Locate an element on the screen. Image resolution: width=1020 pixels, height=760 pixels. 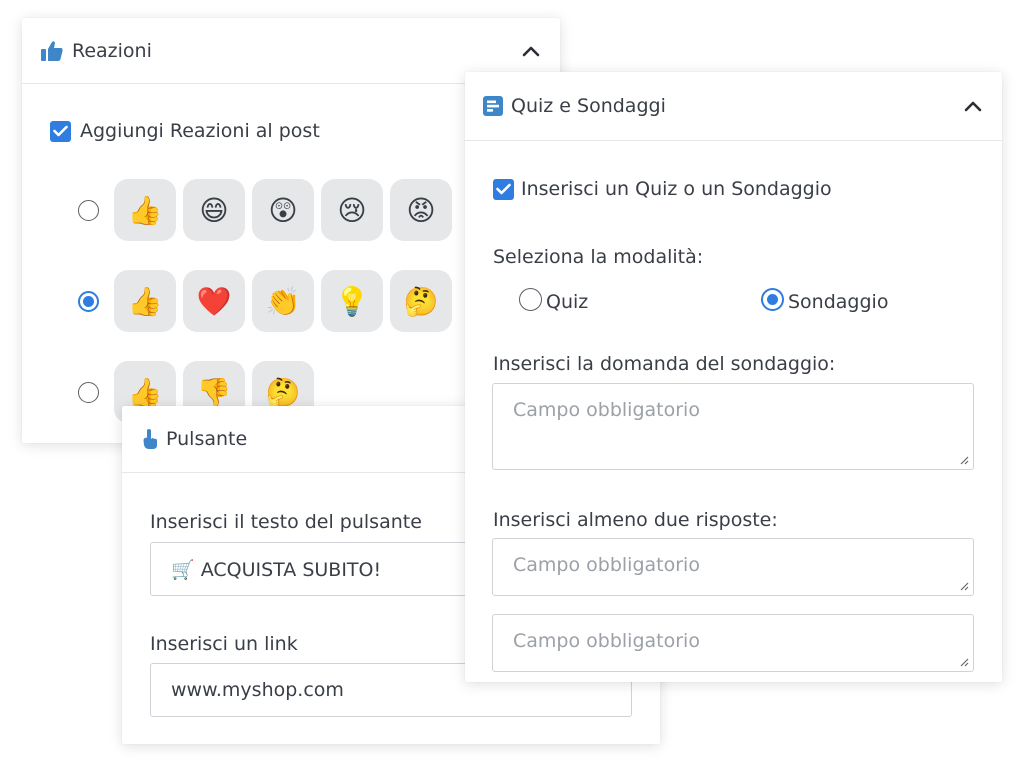
reaction-set-radio-selected is located at coordinates (88, 301).